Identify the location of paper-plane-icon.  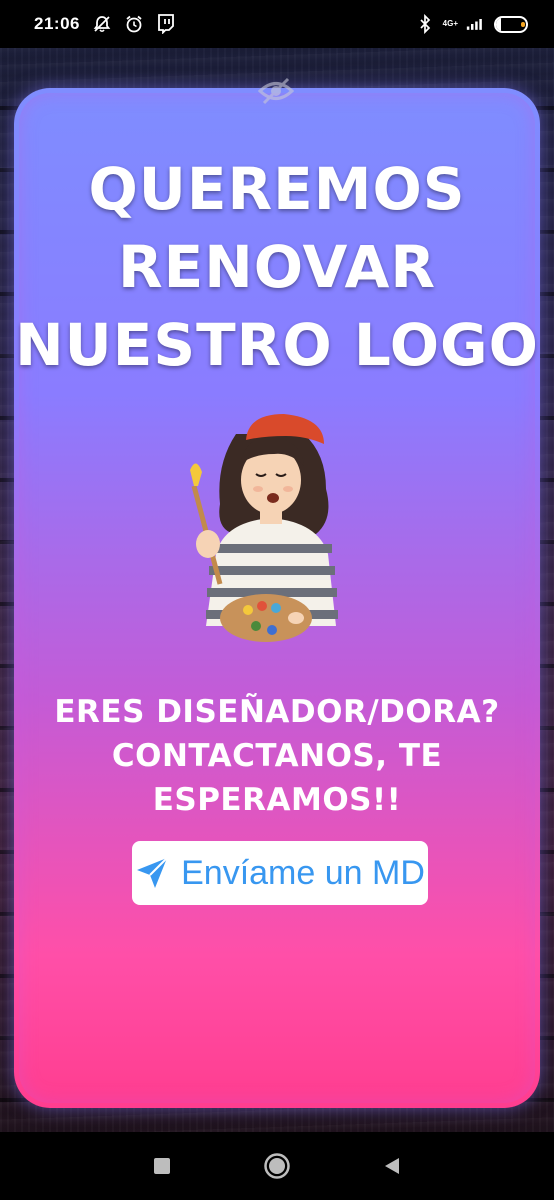
(152, 872).